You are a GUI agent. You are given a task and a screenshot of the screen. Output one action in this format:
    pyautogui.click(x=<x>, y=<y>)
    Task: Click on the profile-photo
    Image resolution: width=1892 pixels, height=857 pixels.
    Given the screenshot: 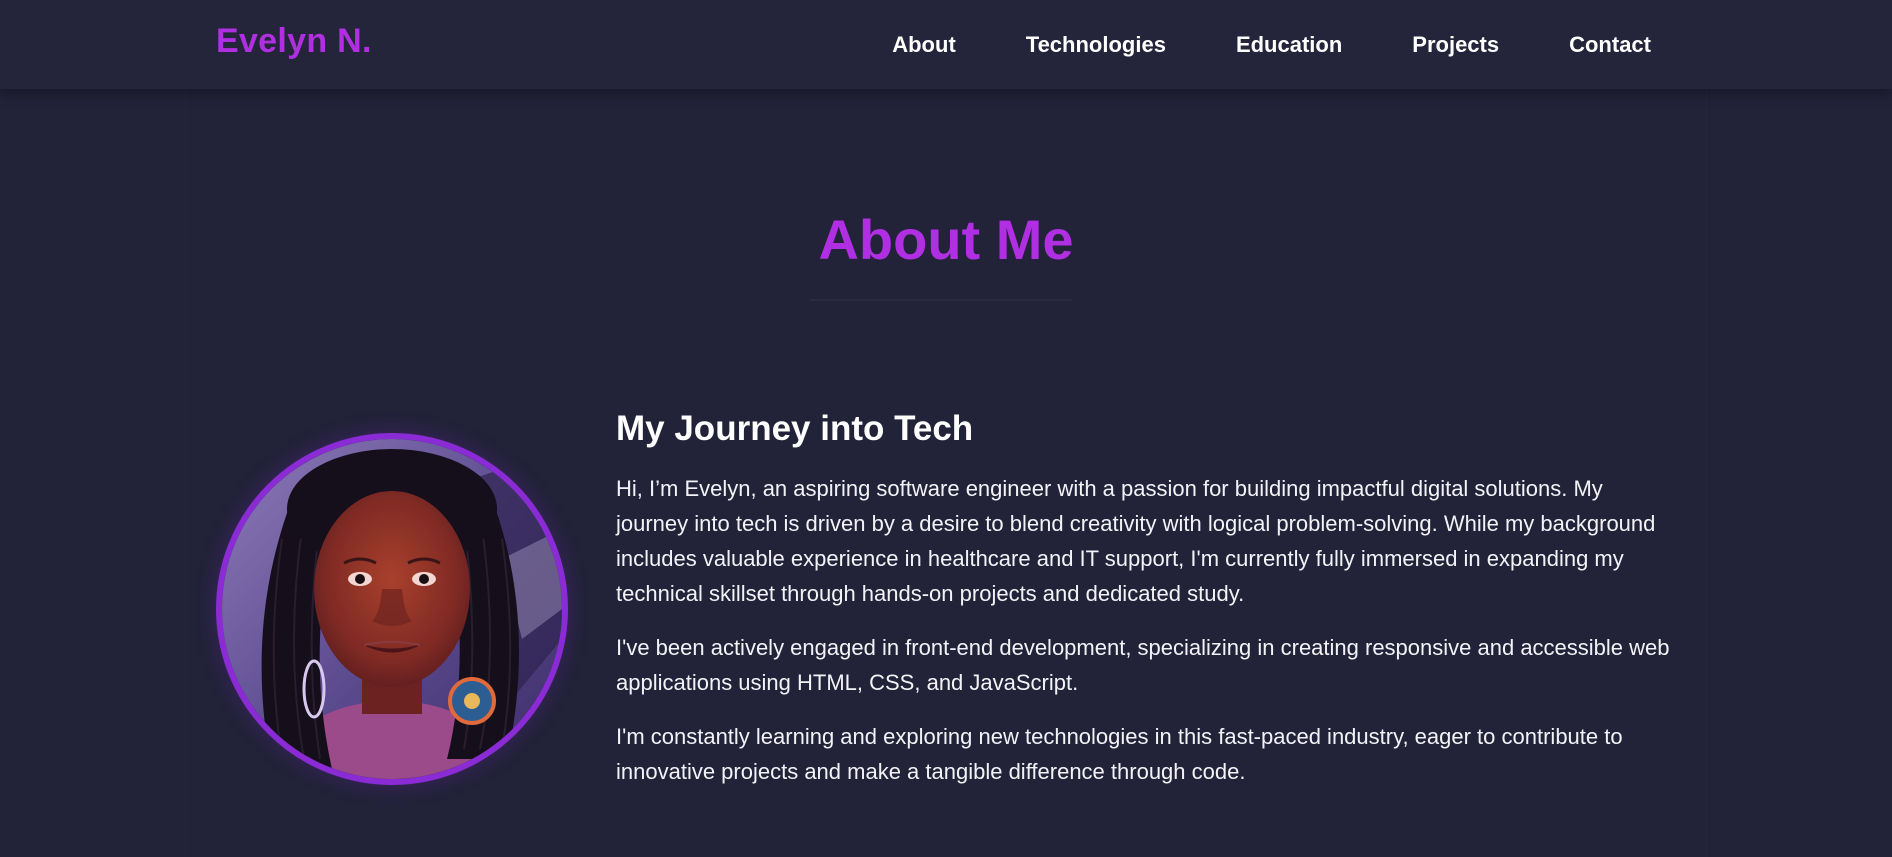 What is the action you would take?
    pyautogui.click(x=392, y=609)
    